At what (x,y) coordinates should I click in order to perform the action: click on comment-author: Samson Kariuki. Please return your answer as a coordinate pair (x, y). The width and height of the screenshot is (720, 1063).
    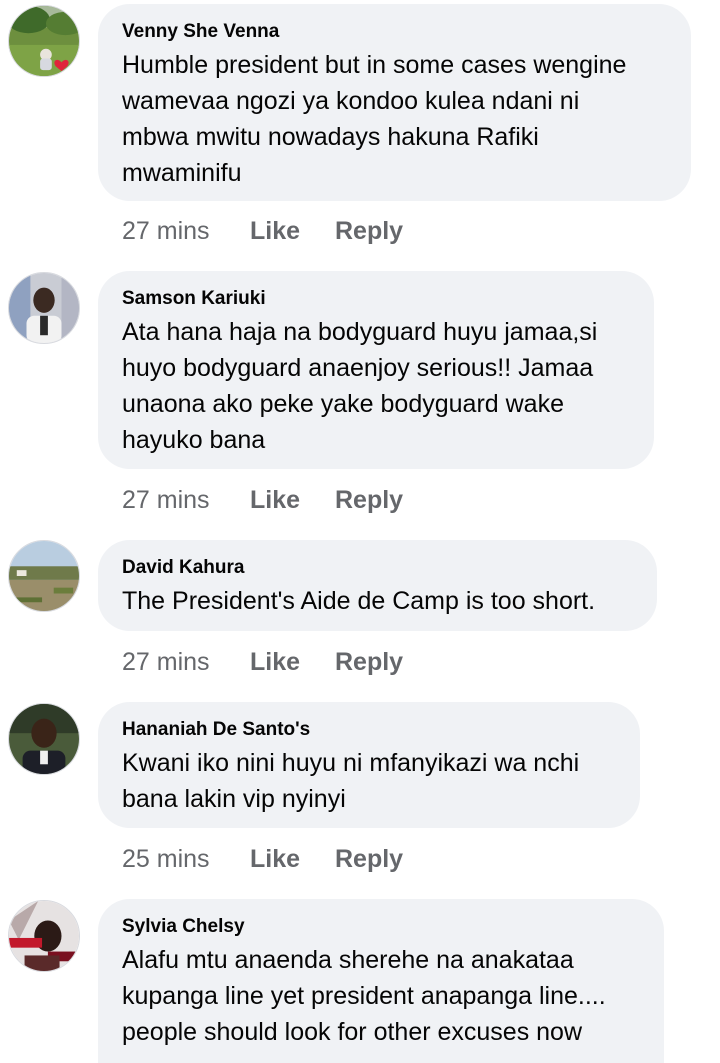
    Looking at the image, I should click on (376, 299).